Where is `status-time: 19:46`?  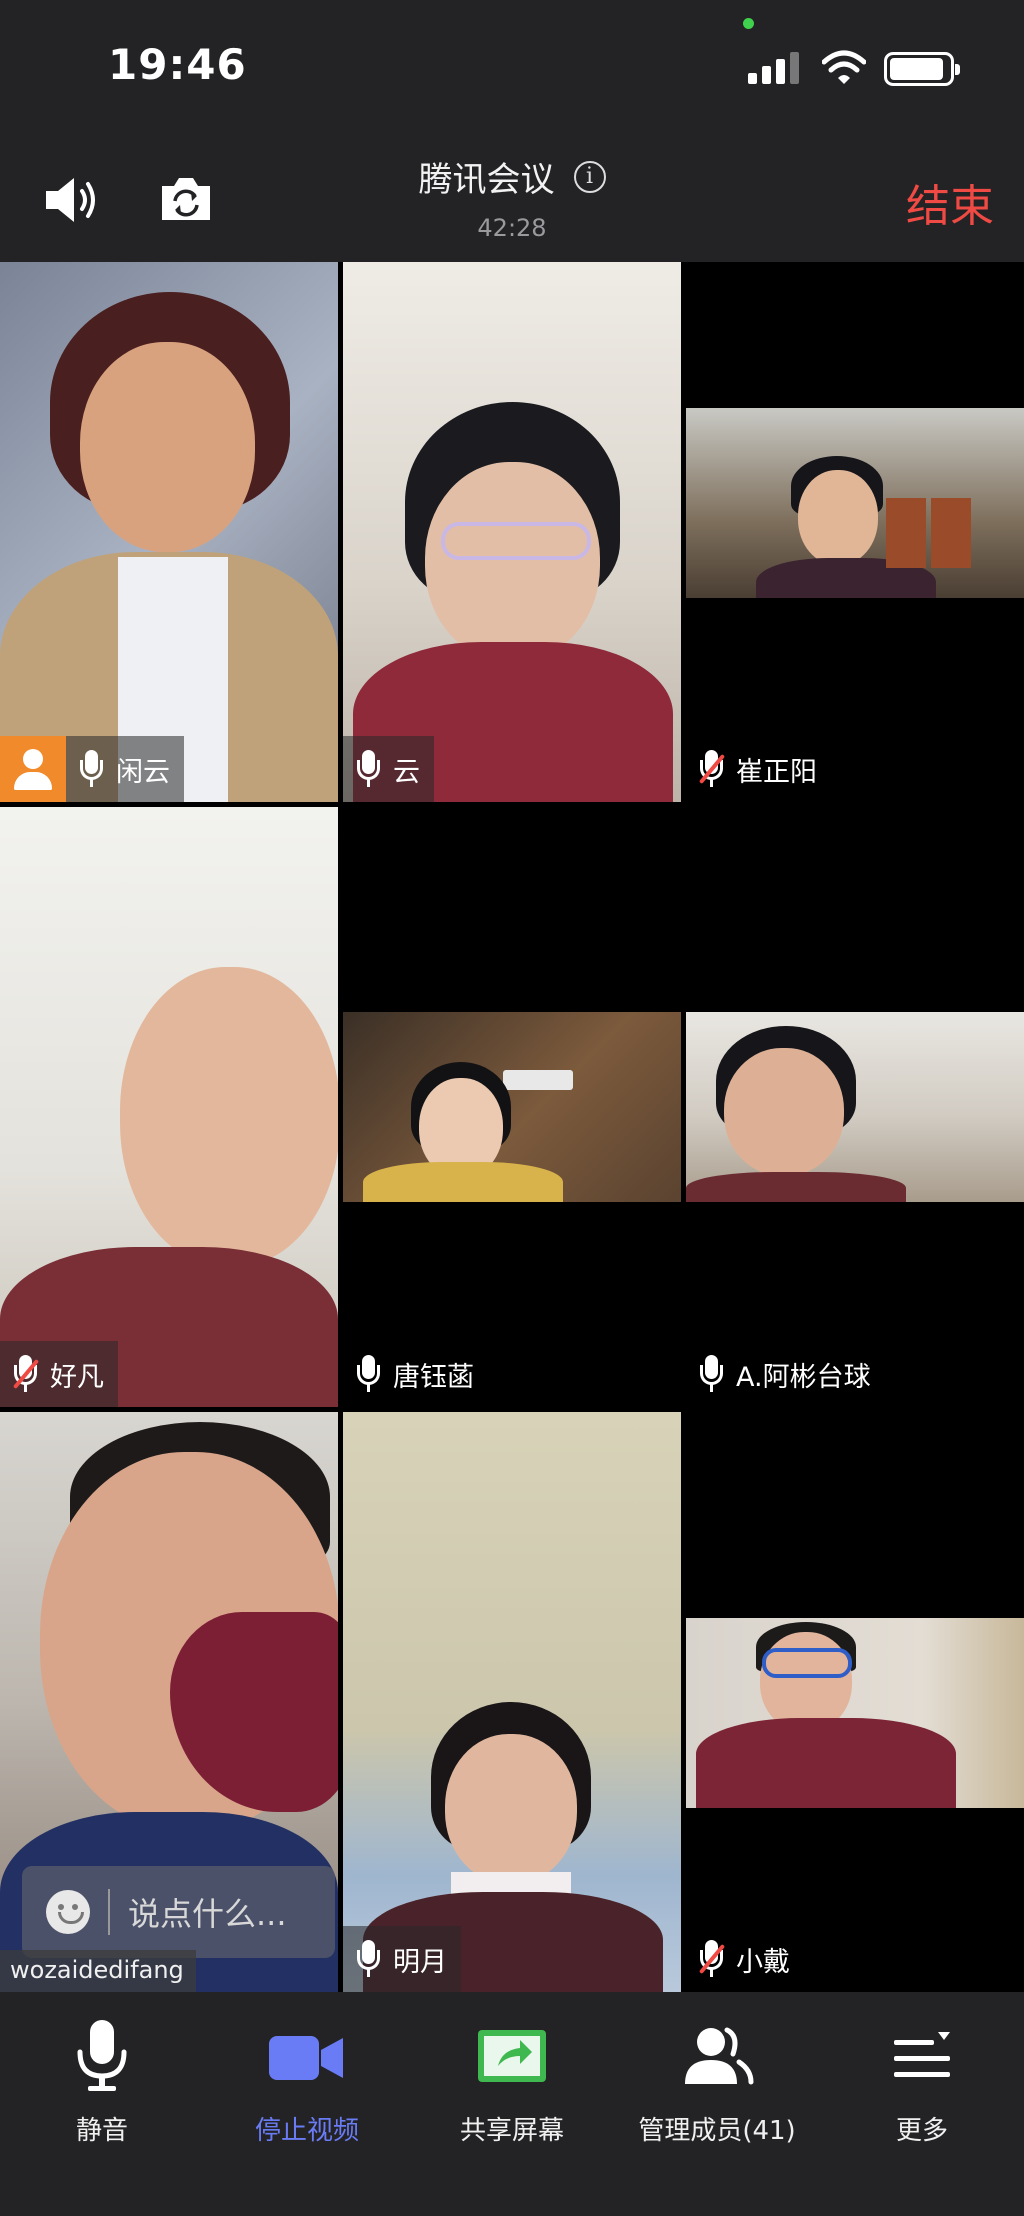
status-time: 19:46 is located at coordinates (177, 64).